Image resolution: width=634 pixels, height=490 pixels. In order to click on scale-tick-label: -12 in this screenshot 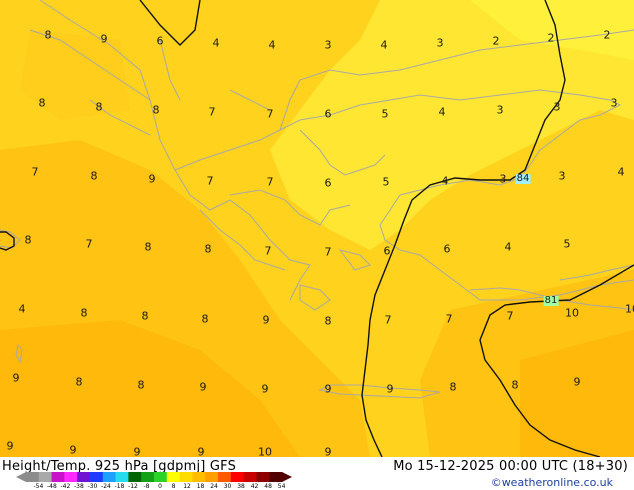, I will do `click(133, 486)`.